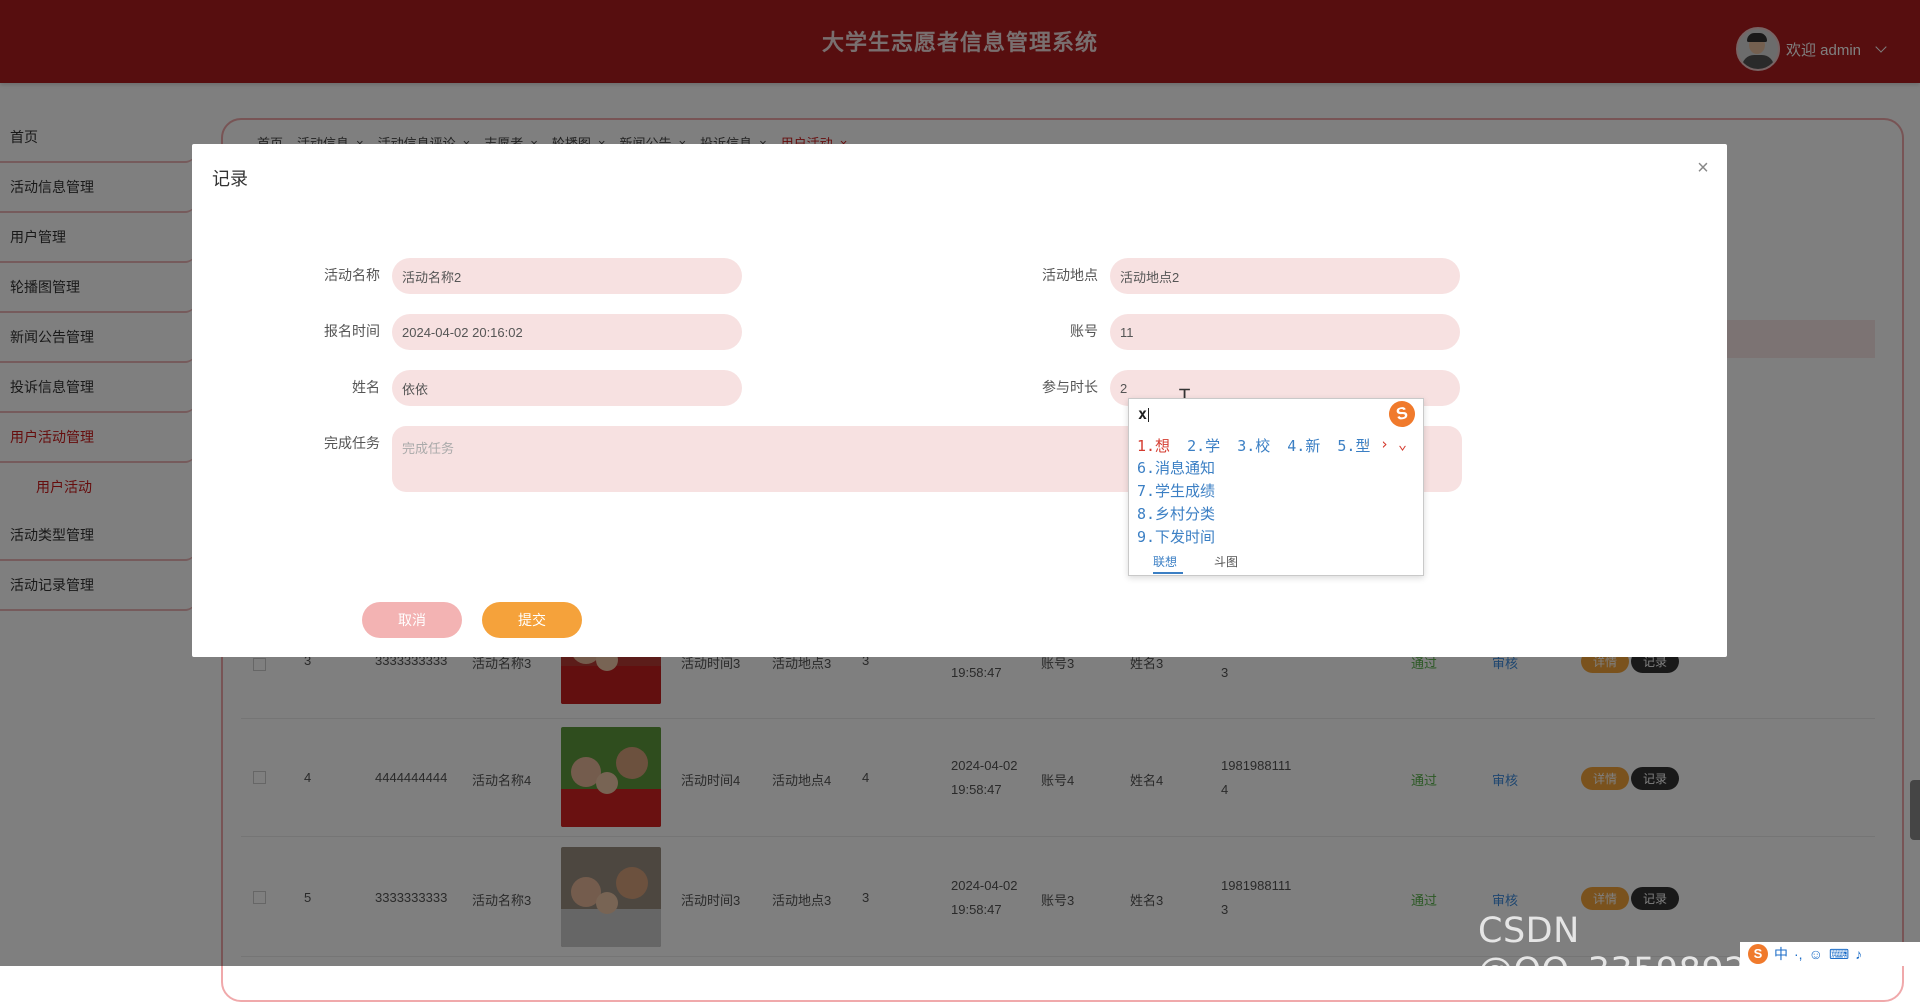 The width and height of the screenshot is (1920, 1002). I want to click on chevron-left-icon: ‹, so click(1366, 444).